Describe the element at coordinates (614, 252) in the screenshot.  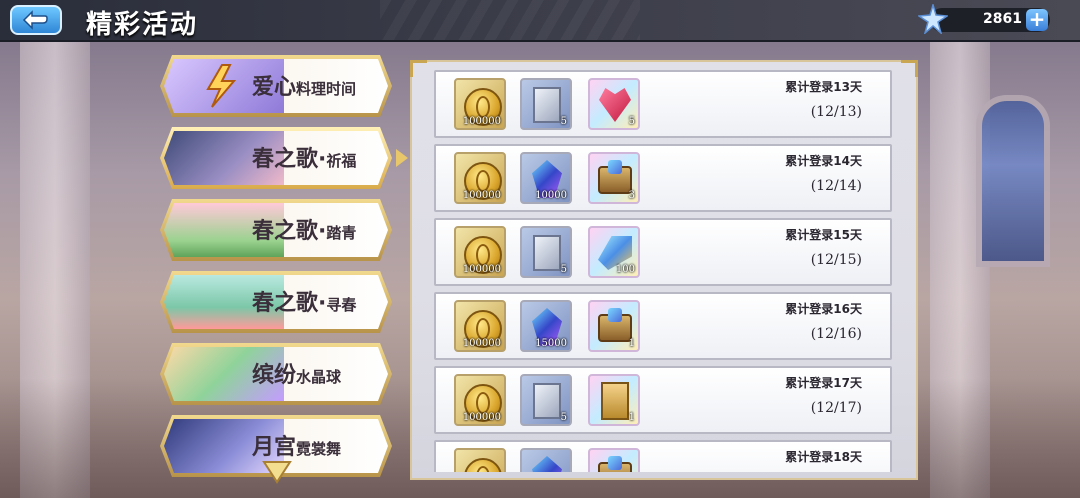
I see `magic-wand-icon: 100` at that location.